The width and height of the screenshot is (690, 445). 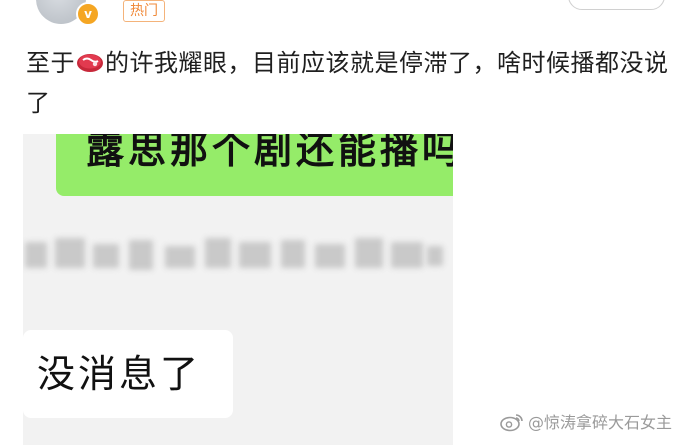 What do you see at coordinates (347, 83) in the screenshot?
I see `post-text-part-2: 的许我耀眼，目前应该就是停滞了，啥时候播都没说了` at bounding box center [347, 83].